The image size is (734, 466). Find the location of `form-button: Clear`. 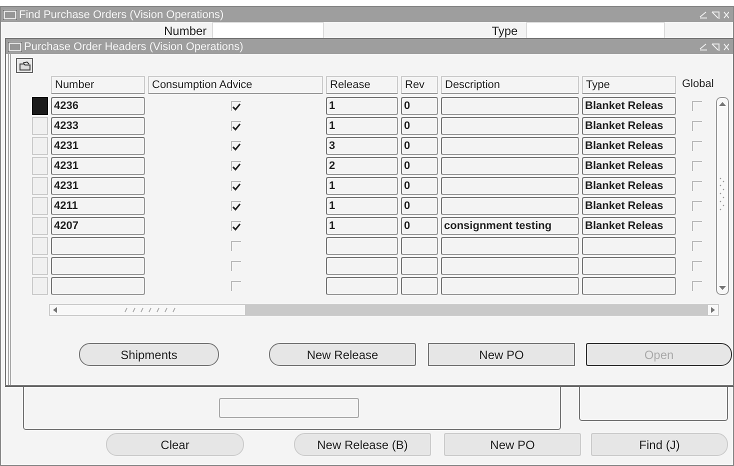

form-button: Clear is located at coordinates (175, 444).